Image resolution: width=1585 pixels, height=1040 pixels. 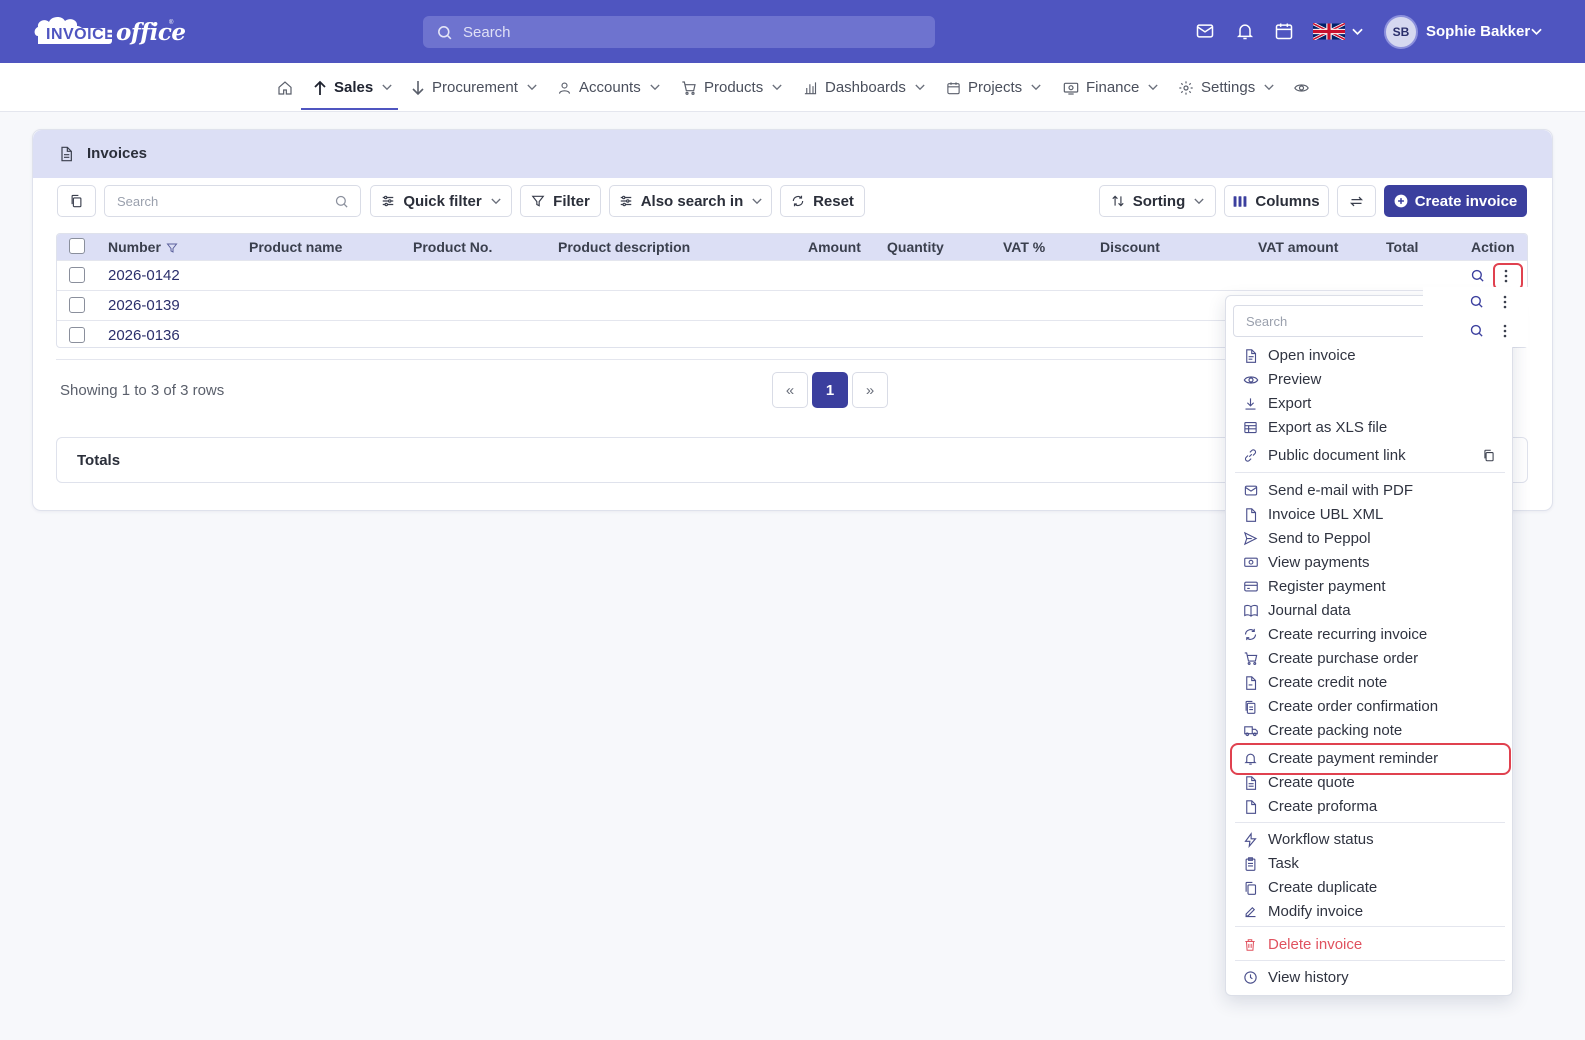 I want to click on nav-products: Products, so click(x=731, y=87).